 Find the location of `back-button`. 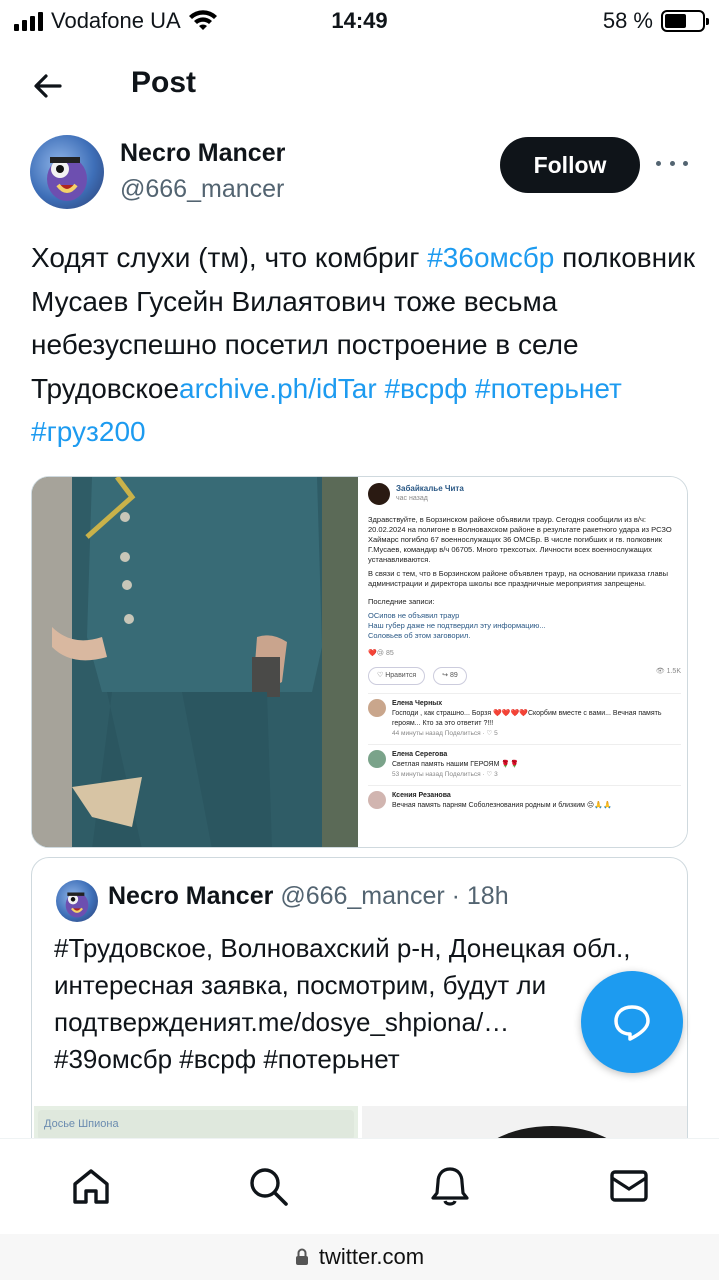

back-button is located at coordinates (48, 86).